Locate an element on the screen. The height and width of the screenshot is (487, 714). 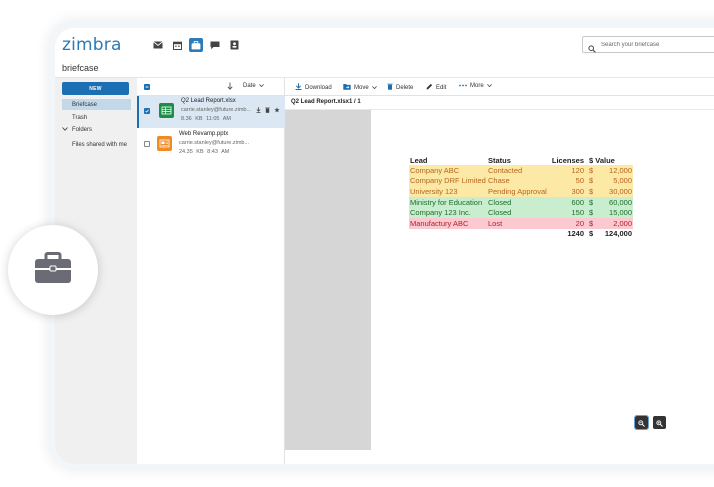
zoom-in-icon is located at coordinates (659, 423).